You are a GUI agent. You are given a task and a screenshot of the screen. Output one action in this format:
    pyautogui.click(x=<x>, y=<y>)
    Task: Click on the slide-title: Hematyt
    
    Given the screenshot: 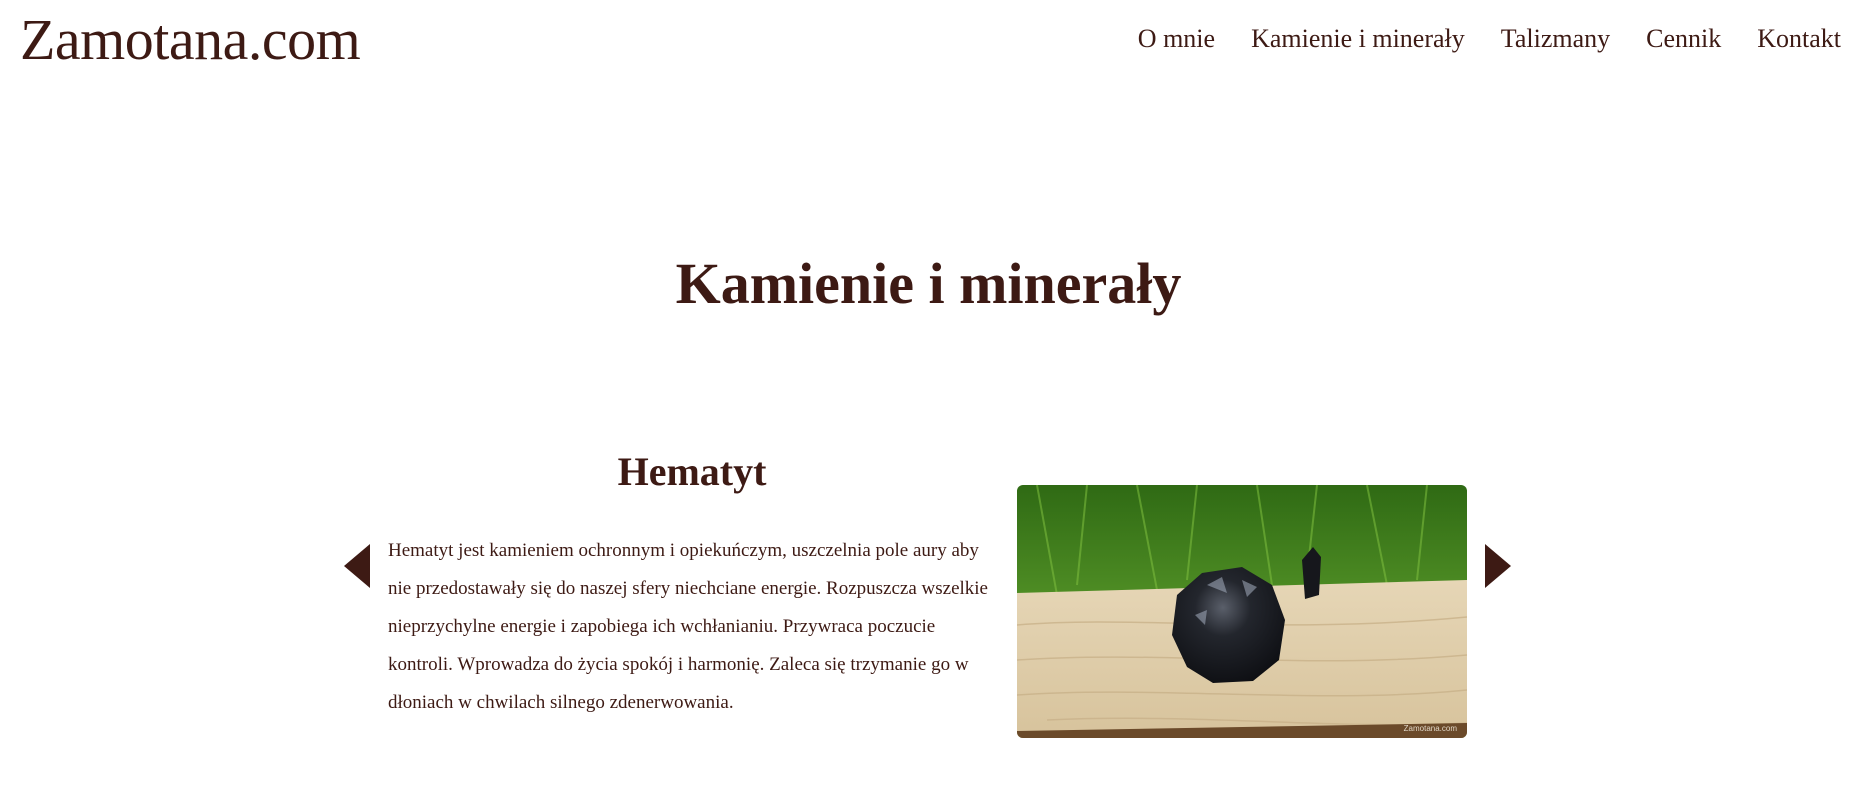 What is the action you would take?
    pyautogui.click(x=692, y=471)
    